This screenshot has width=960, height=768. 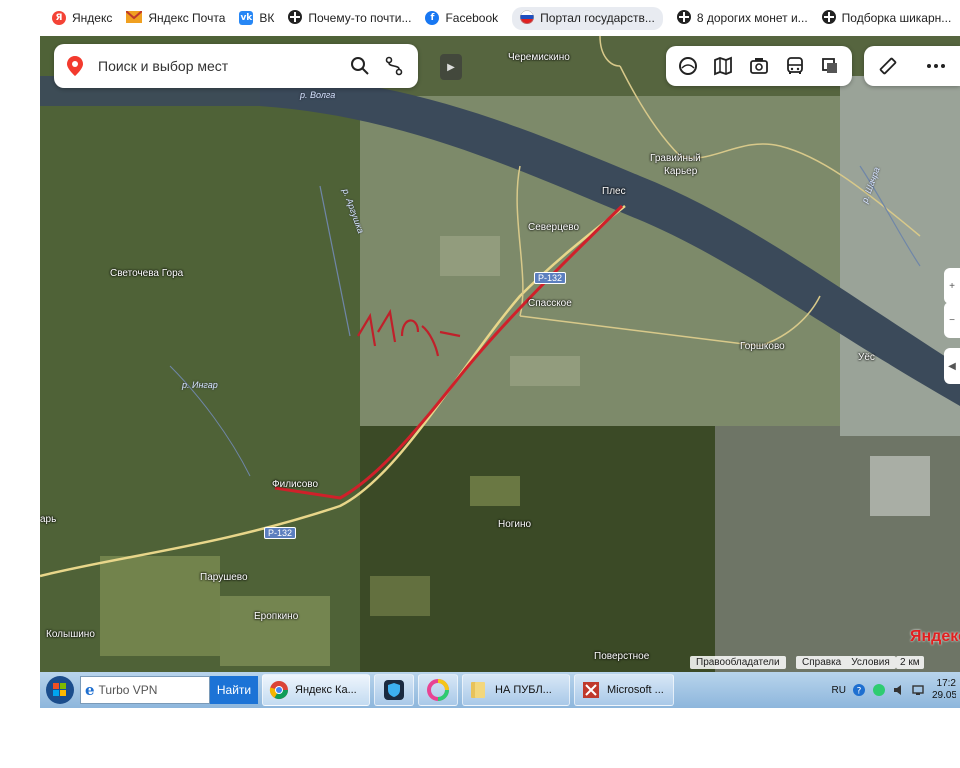 I want to click on more-button, so click(x=936, y=66).